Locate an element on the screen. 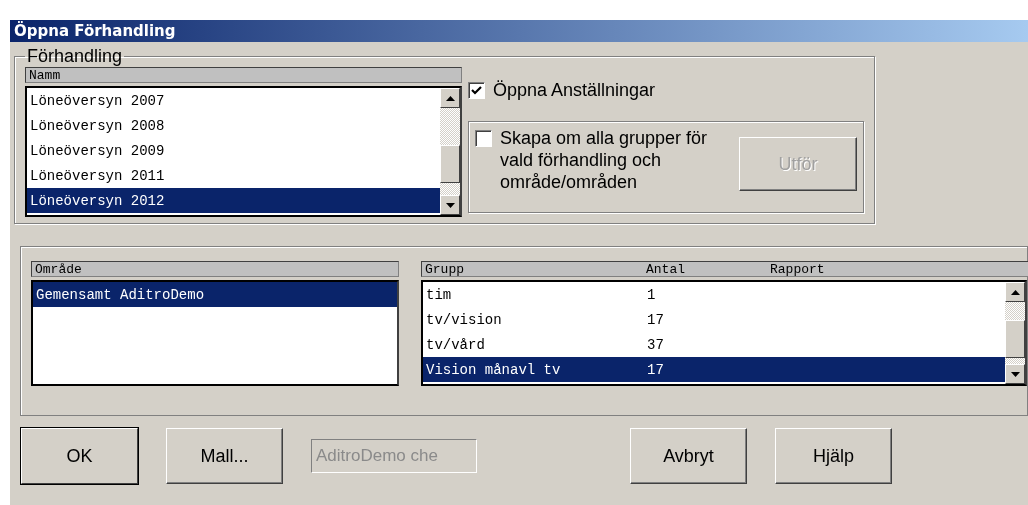 The image size is (1028, 505). table-cell-text: 1 is located at coordinates (652, 294).